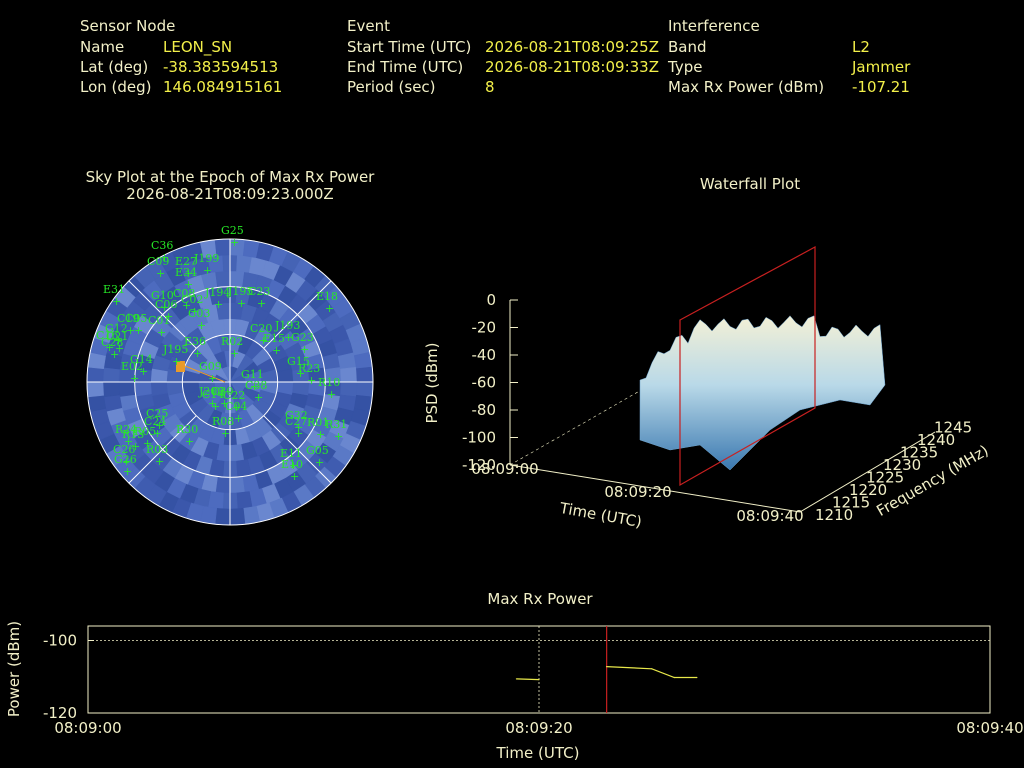  Describe the element at coordinates (528, 679) in the screenshot. I see `chart-series-line` at that location.